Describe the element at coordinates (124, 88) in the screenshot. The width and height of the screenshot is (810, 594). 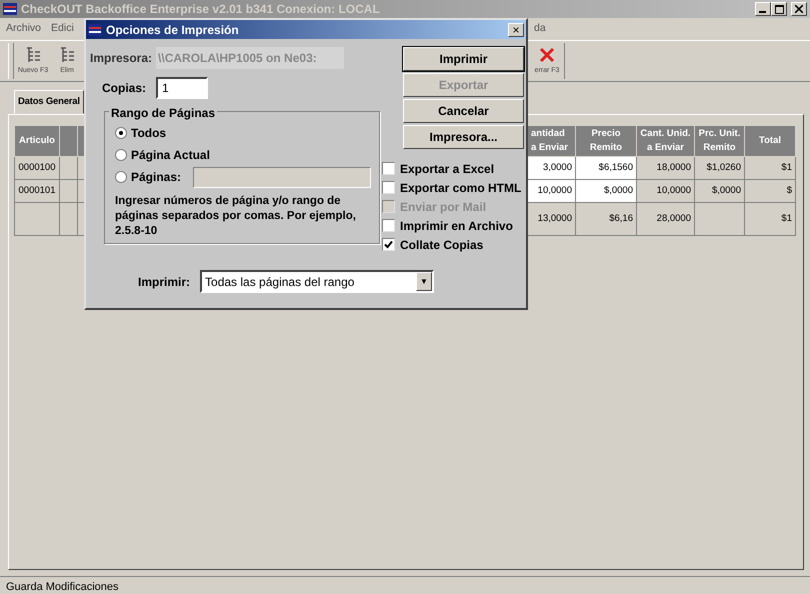
I see `copies-label: Copias:` at that location.